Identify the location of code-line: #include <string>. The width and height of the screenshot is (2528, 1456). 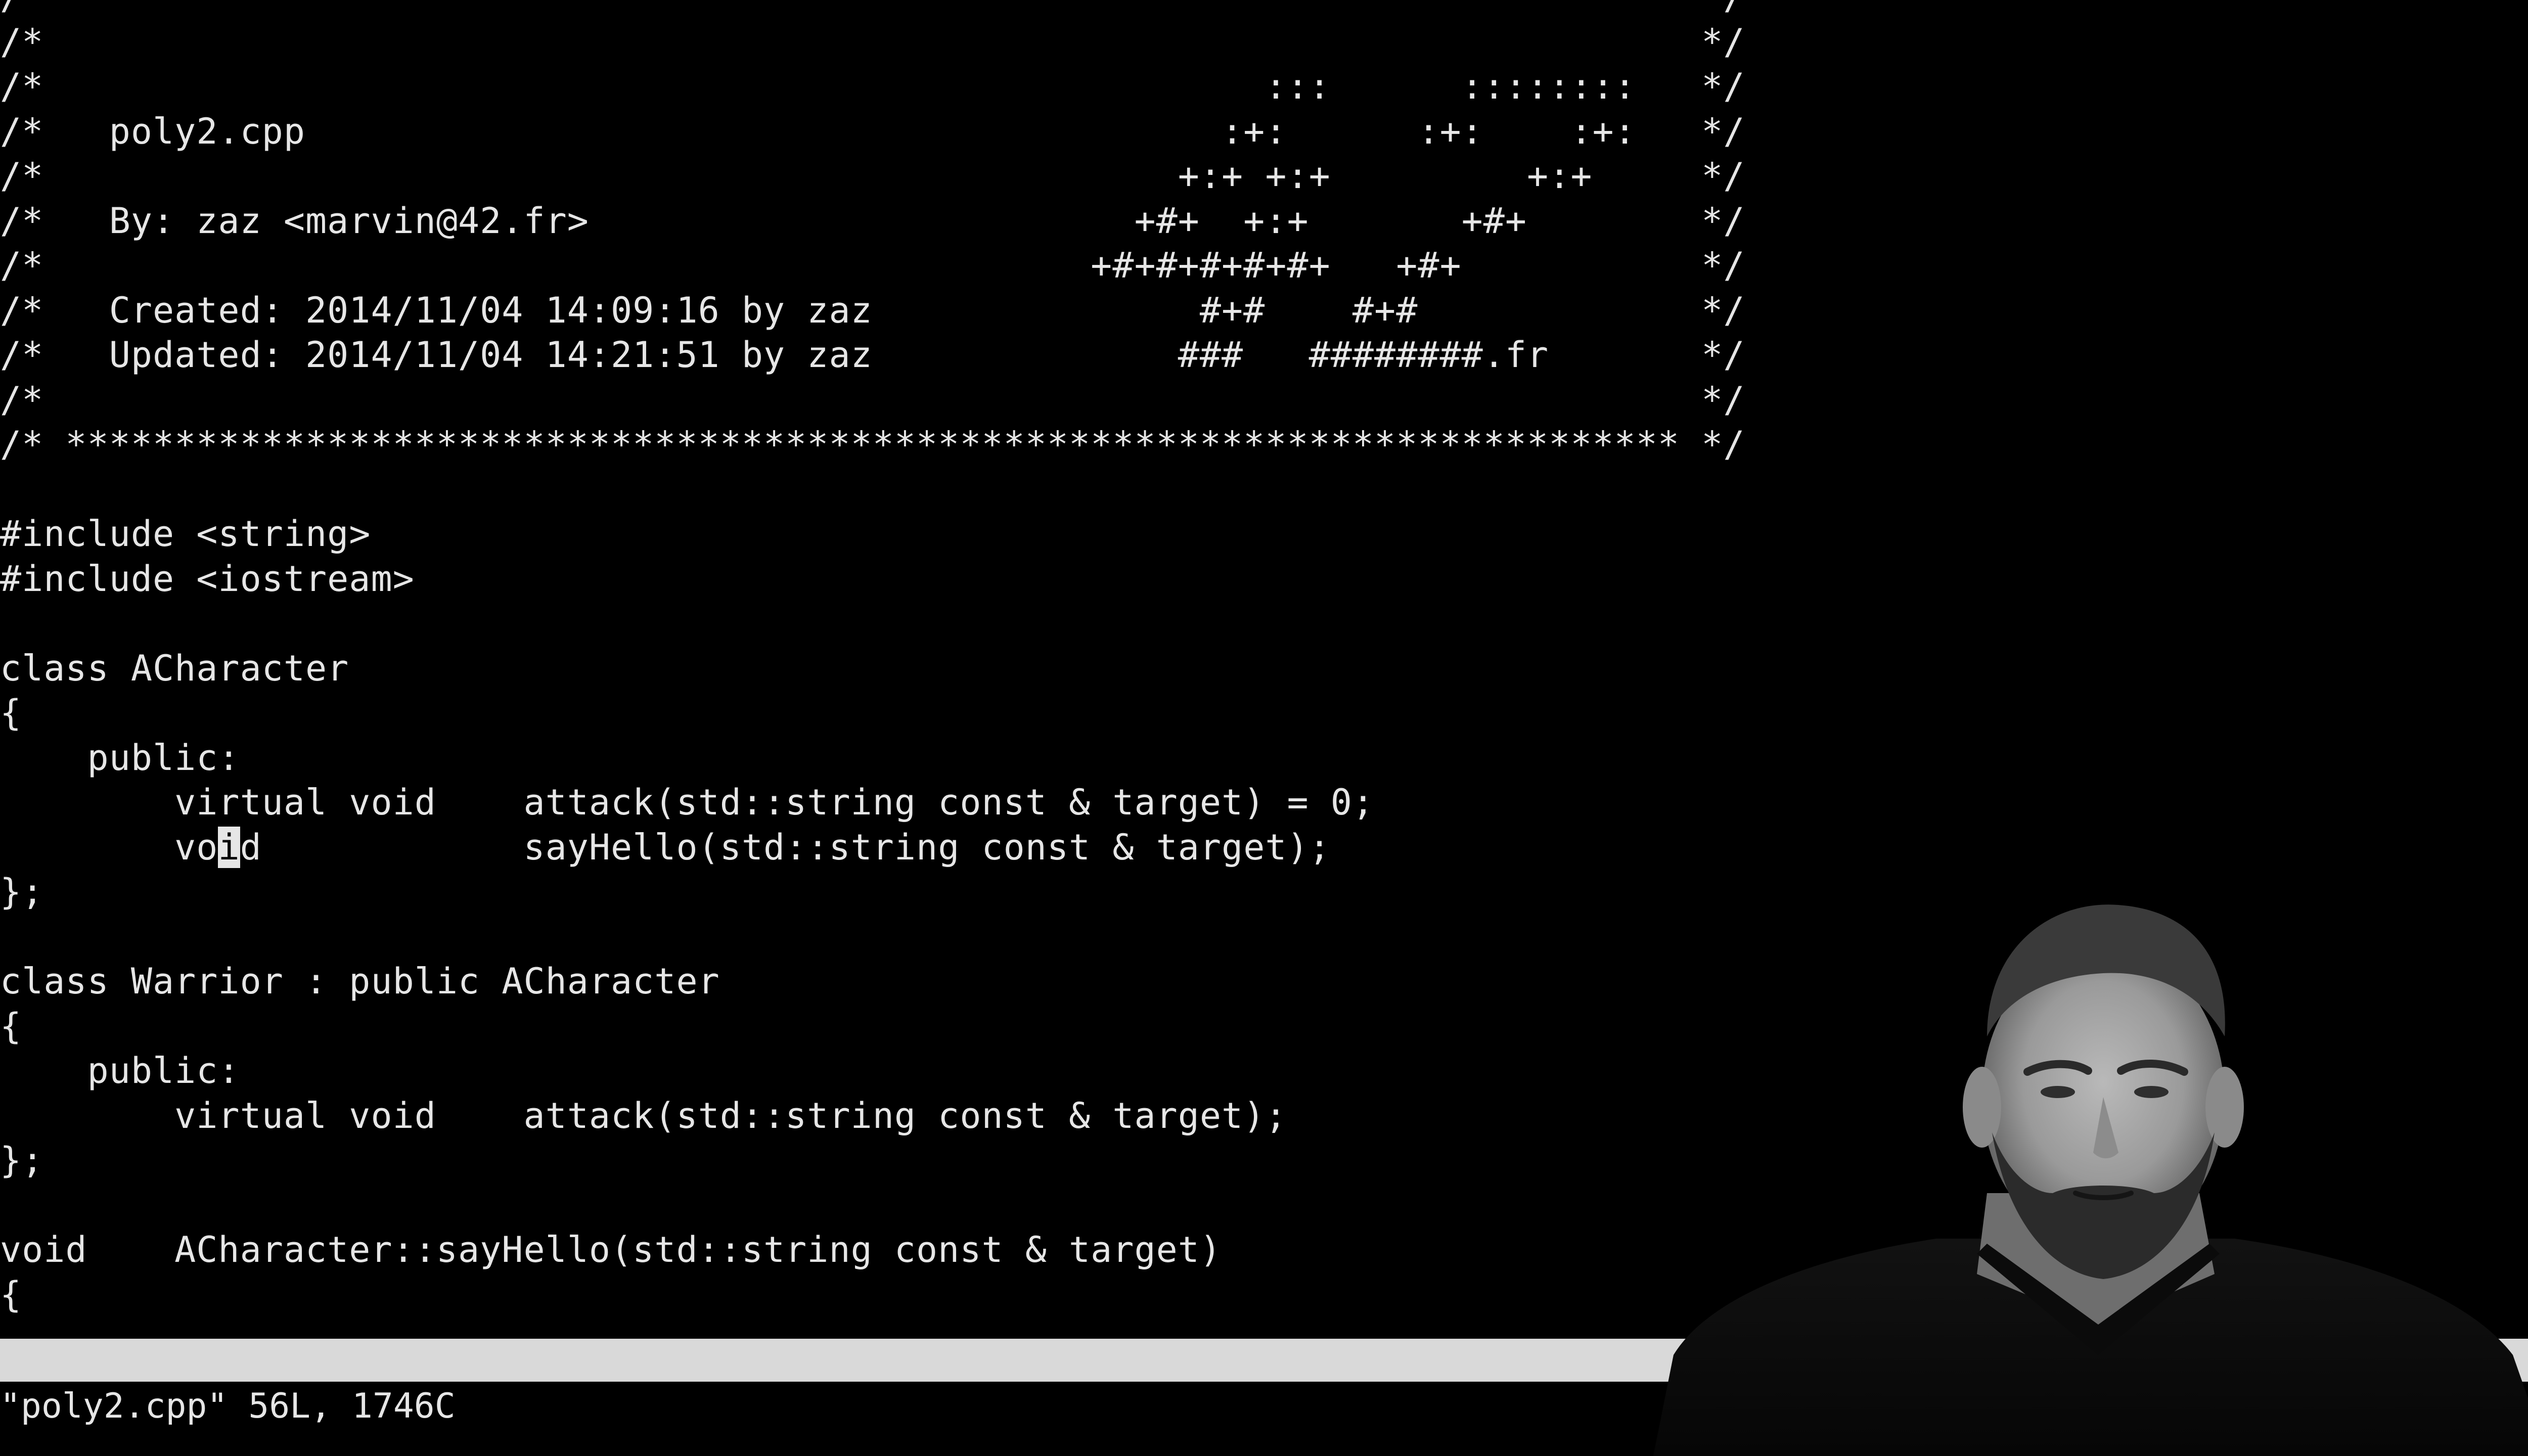
(1264, 534).